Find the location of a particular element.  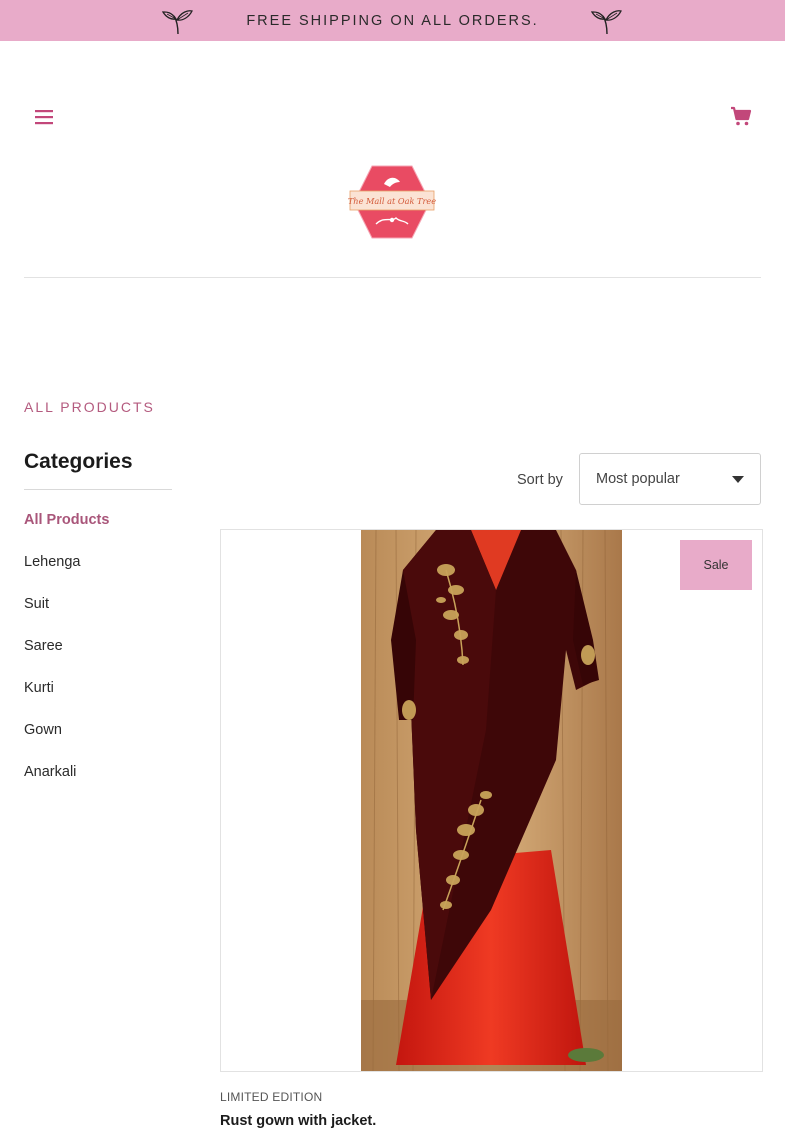

category-item-all-products: All Products is located at coordinates (66, 533).